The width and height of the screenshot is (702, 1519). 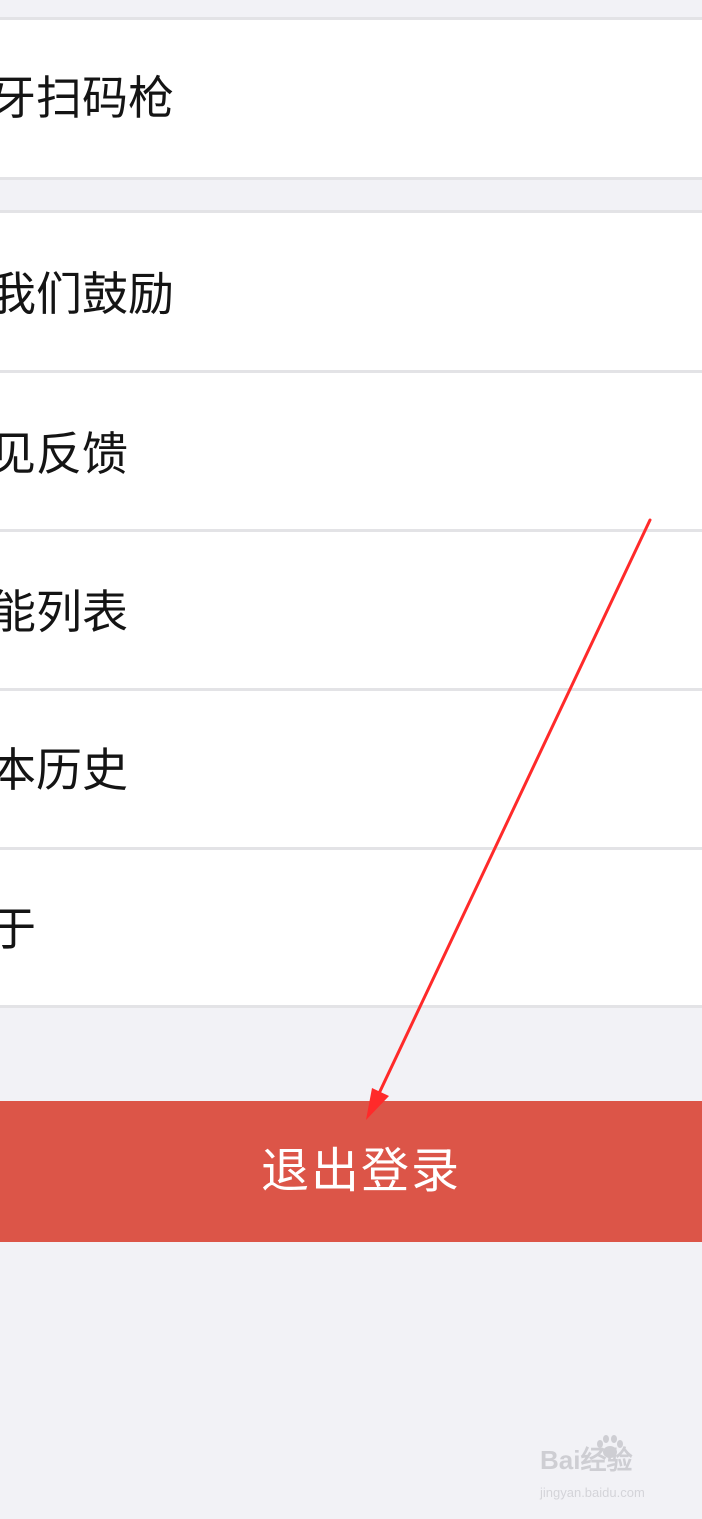 What do you see at coordinates (64, 454) in the screenshot?
I see `settings-row-label: 见反馈` at bounding box center [64, 454].